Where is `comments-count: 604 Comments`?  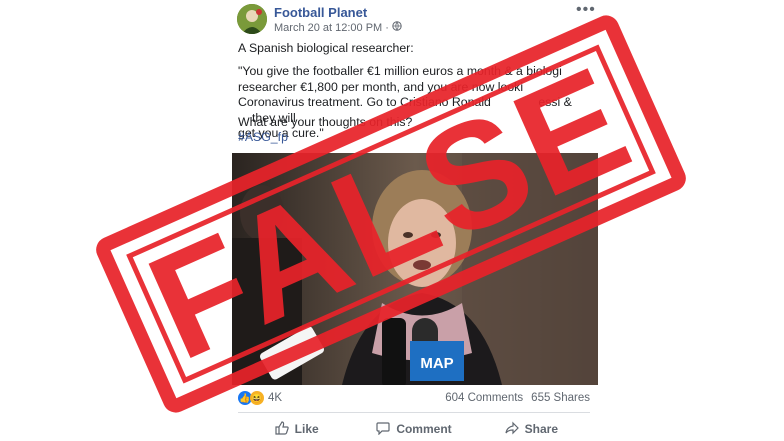 comments-count: 604 Comments is located at coordinates (484, 398).